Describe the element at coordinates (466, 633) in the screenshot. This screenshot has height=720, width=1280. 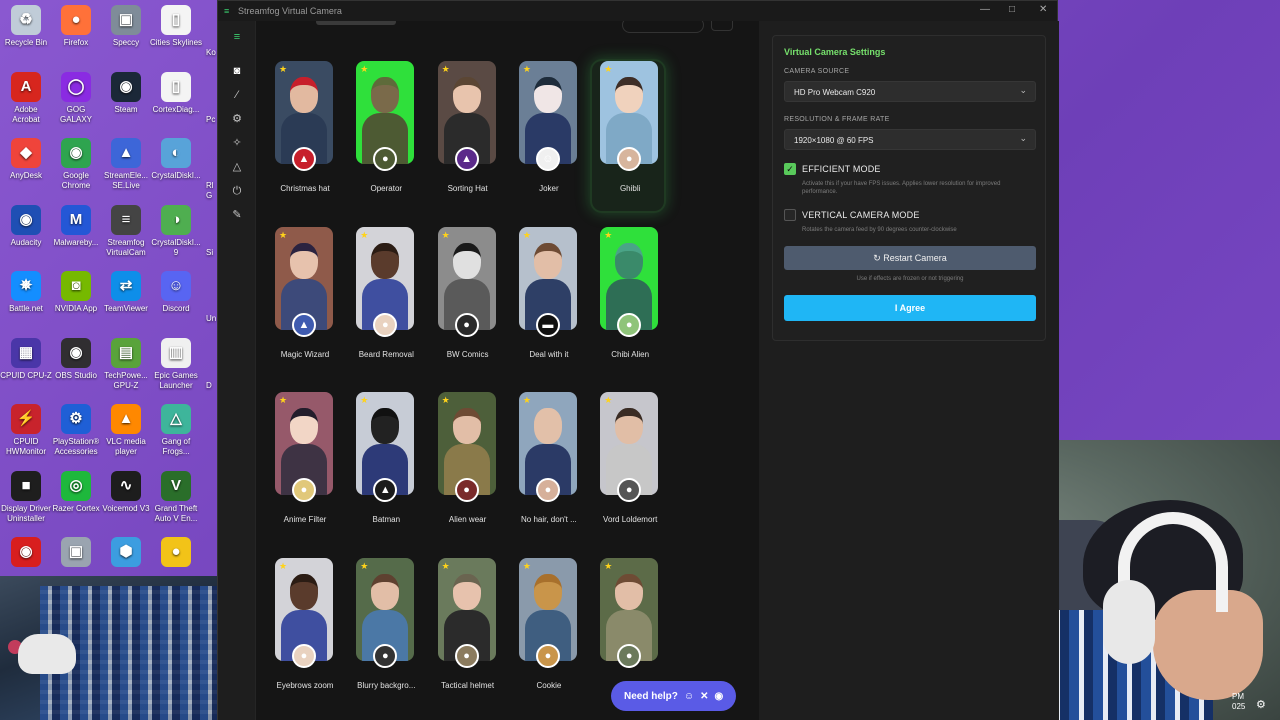
I see `filter-card: ★ ● Tactical helmet` at that location.